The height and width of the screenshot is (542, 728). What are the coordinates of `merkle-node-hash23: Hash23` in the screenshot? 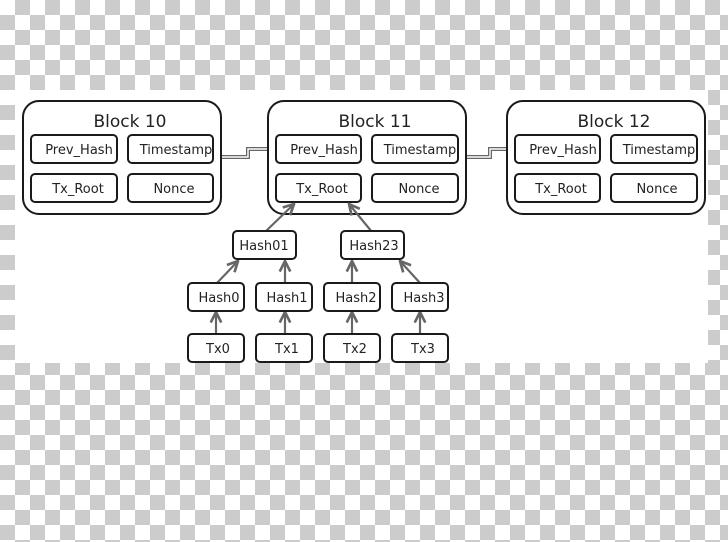 It's located at (372, 245).